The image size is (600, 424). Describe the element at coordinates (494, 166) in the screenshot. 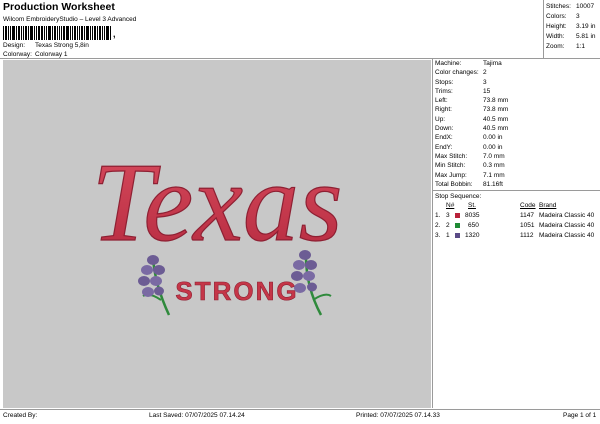

I see `min-stitch-value: 0.3 mm` at that location.